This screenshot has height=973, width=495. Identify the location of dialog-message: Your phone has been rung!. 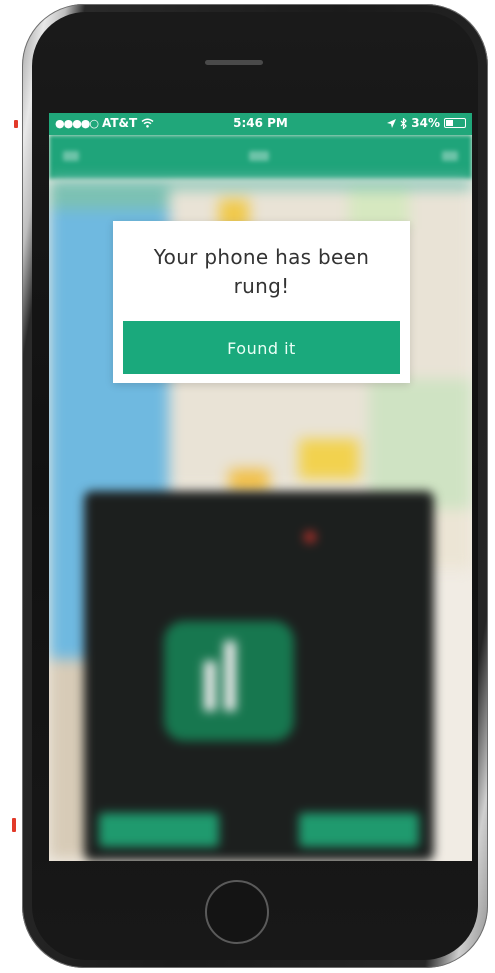
(261, 271).